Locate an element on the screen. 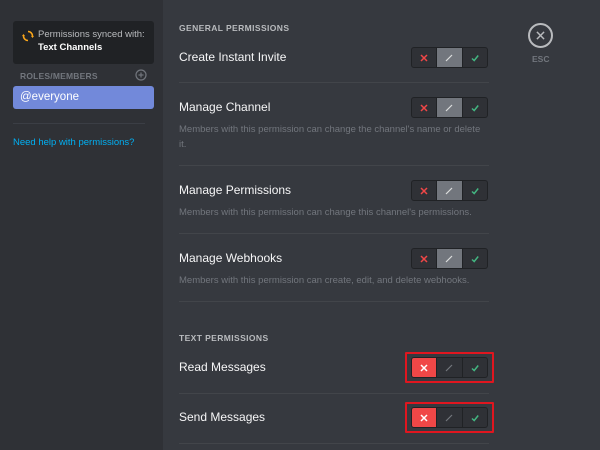 The width and height of the screenshot is (600, 450). close-button is located at coordinates (540, 35).